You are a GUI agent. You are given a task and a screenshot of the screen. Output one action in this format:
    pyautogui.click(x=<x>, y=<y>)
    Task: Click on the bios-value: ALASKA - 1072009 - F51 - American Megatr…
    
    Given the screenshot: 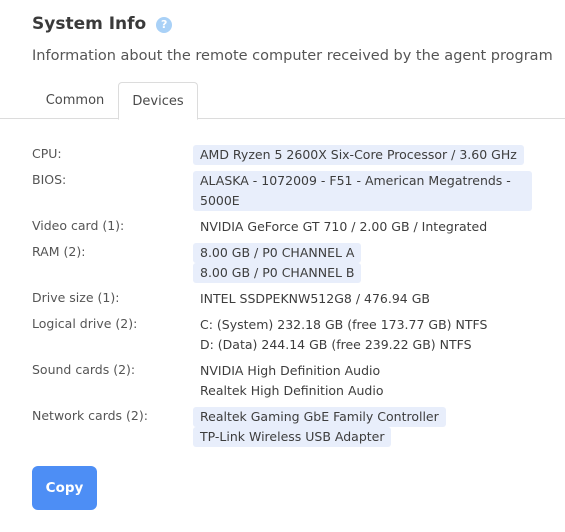 What is the action you would take?
    pyautogui.click(x=362, y=191)
    